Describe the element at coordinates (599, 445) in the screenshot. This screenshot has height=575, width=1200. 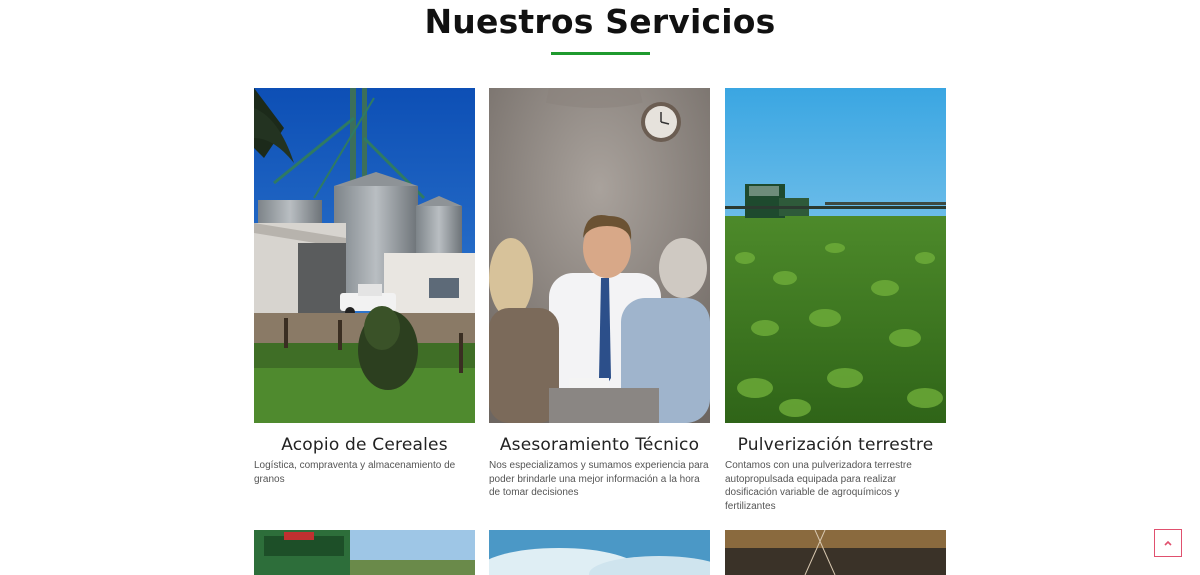
I see `service-title: Asesoramiento Técnico` at that location.